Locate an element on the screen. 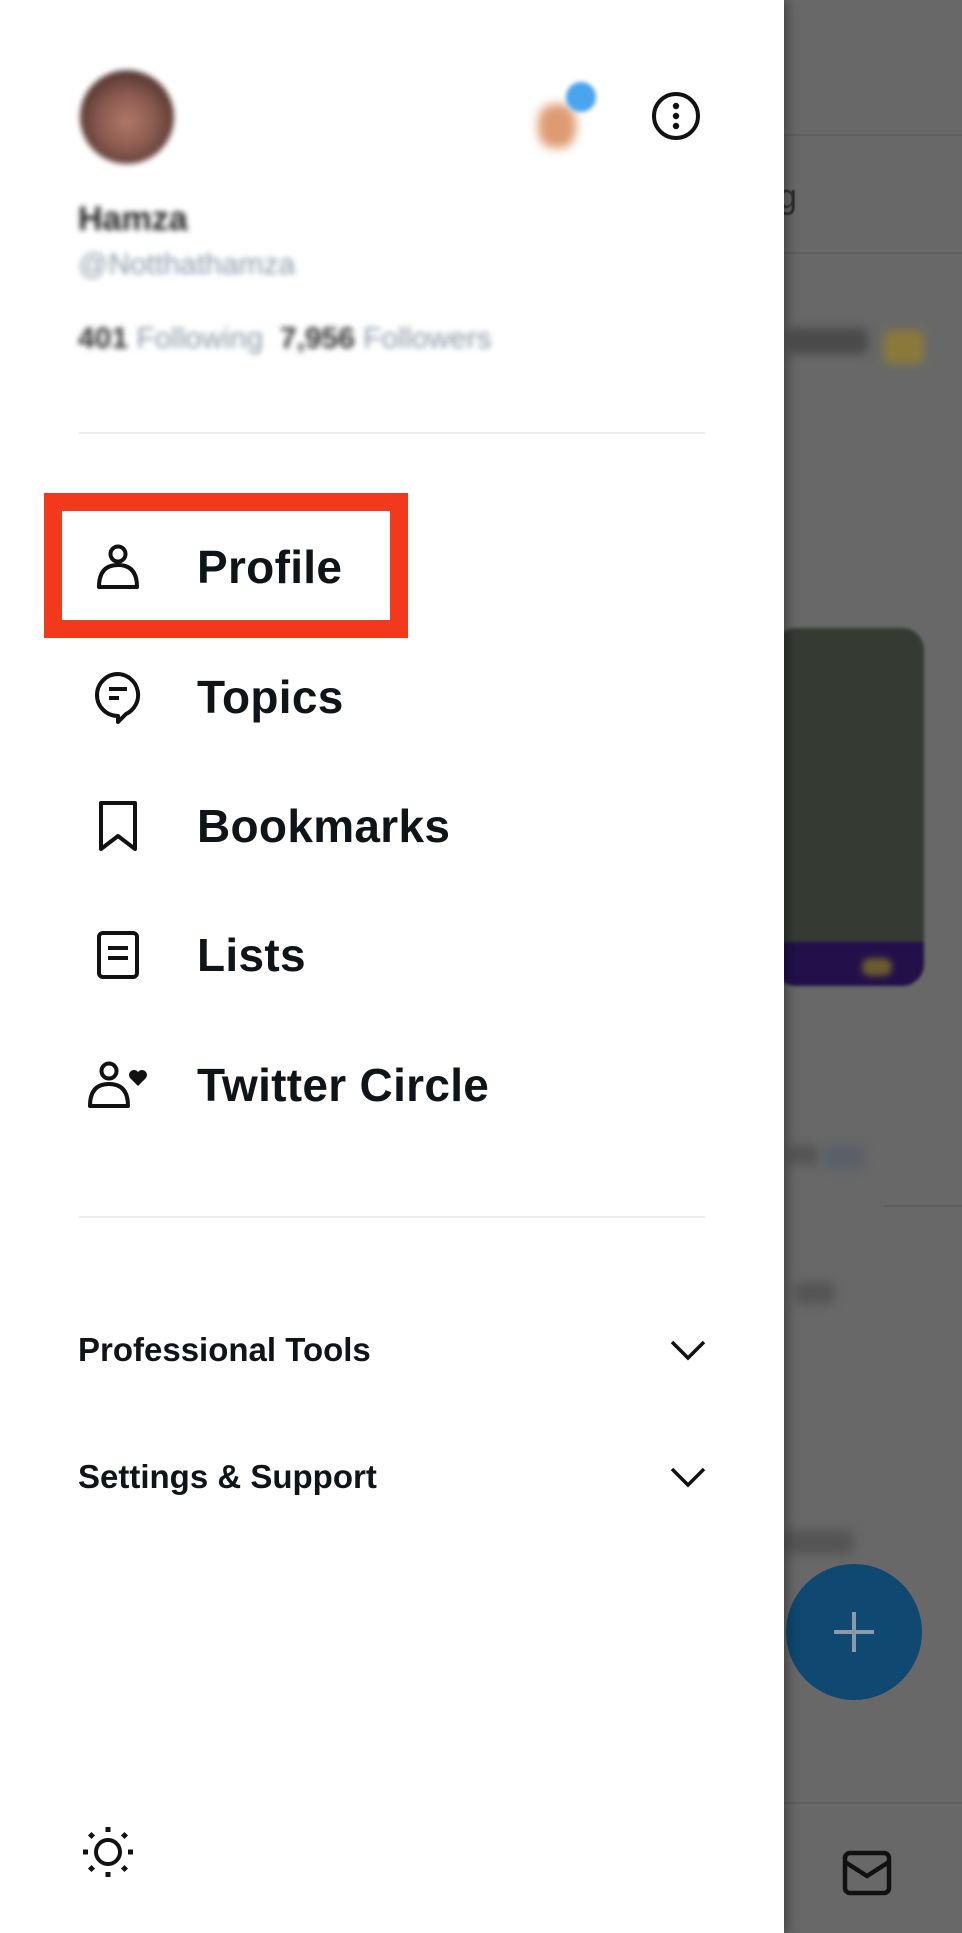  menu-item-bookmarks: Bookmarks is located at coordinates (380, 826).